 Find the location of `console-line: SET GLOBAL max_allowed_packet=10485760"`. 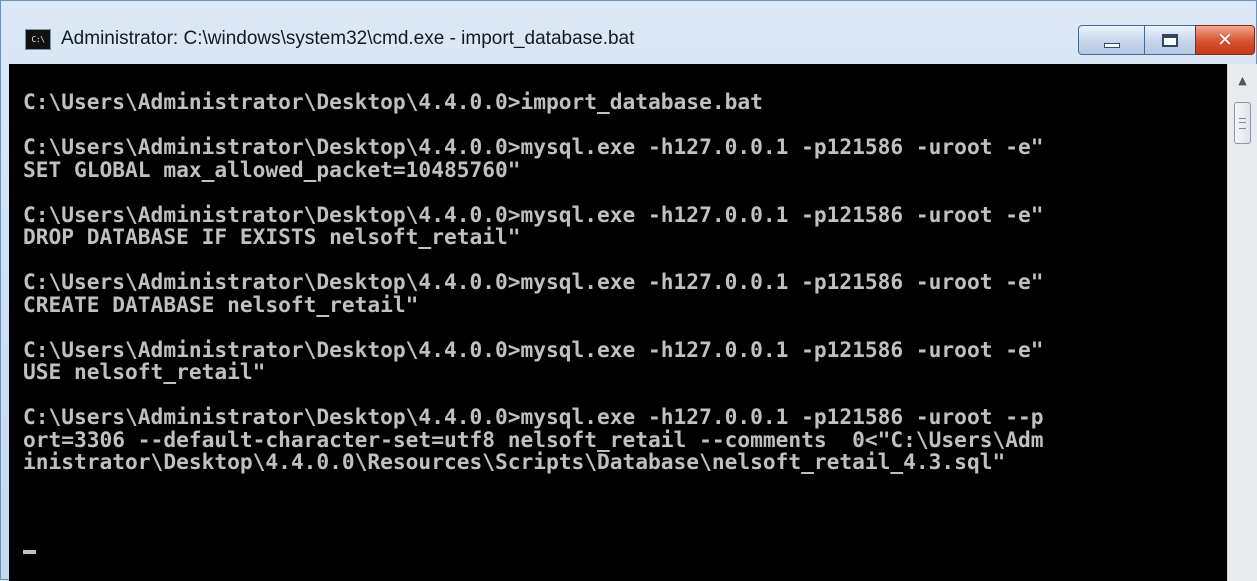

console-line: SET GLOBAL max_allowed_packet=10485760" is located at coordinates (272, 169).